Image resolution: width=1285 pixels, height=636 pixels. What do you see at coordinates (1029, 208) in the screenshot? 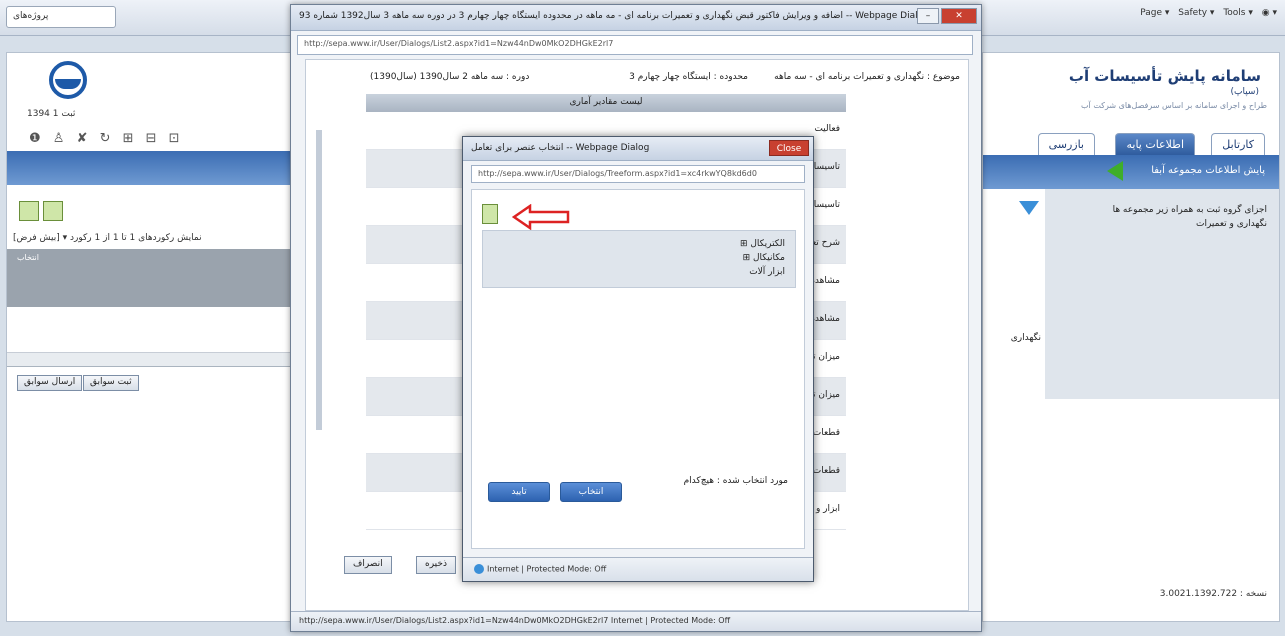
I see `filter-icon` at bounding box center [1029, 208].